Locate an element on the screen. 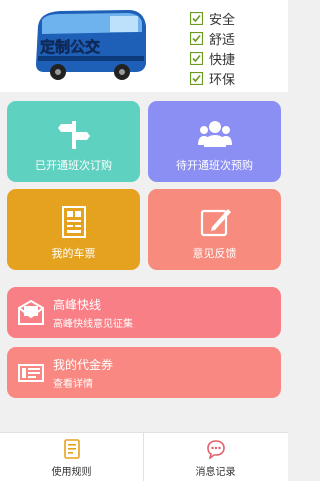 Image resolution: width=320 pixels, height=481 pixels. mail-icon is located at coordinates (31, 312).